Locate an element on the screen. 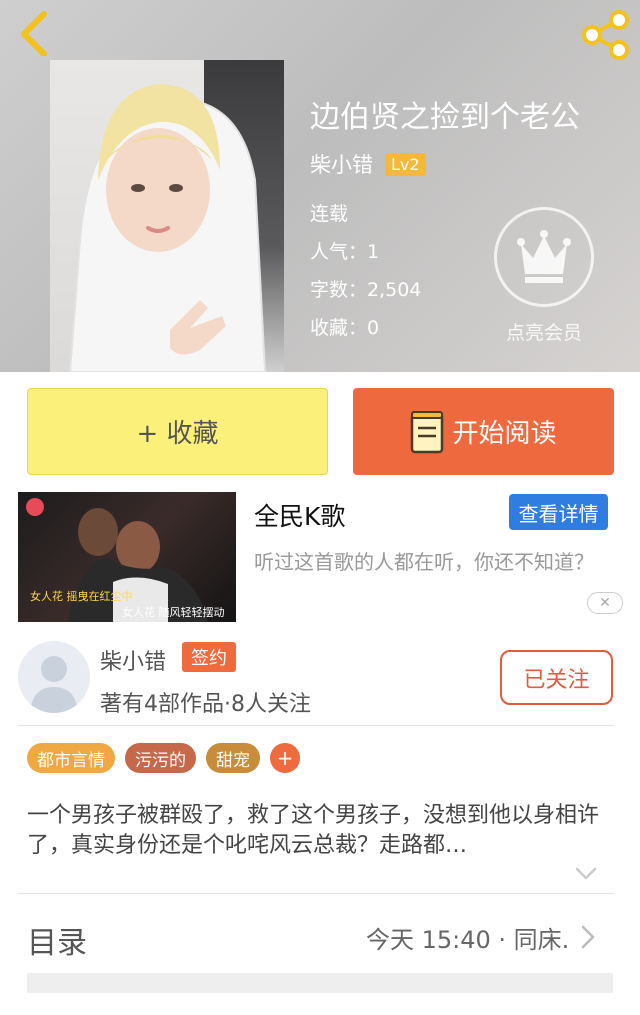  chevron-down-icon is located at coordinates (586, 874).